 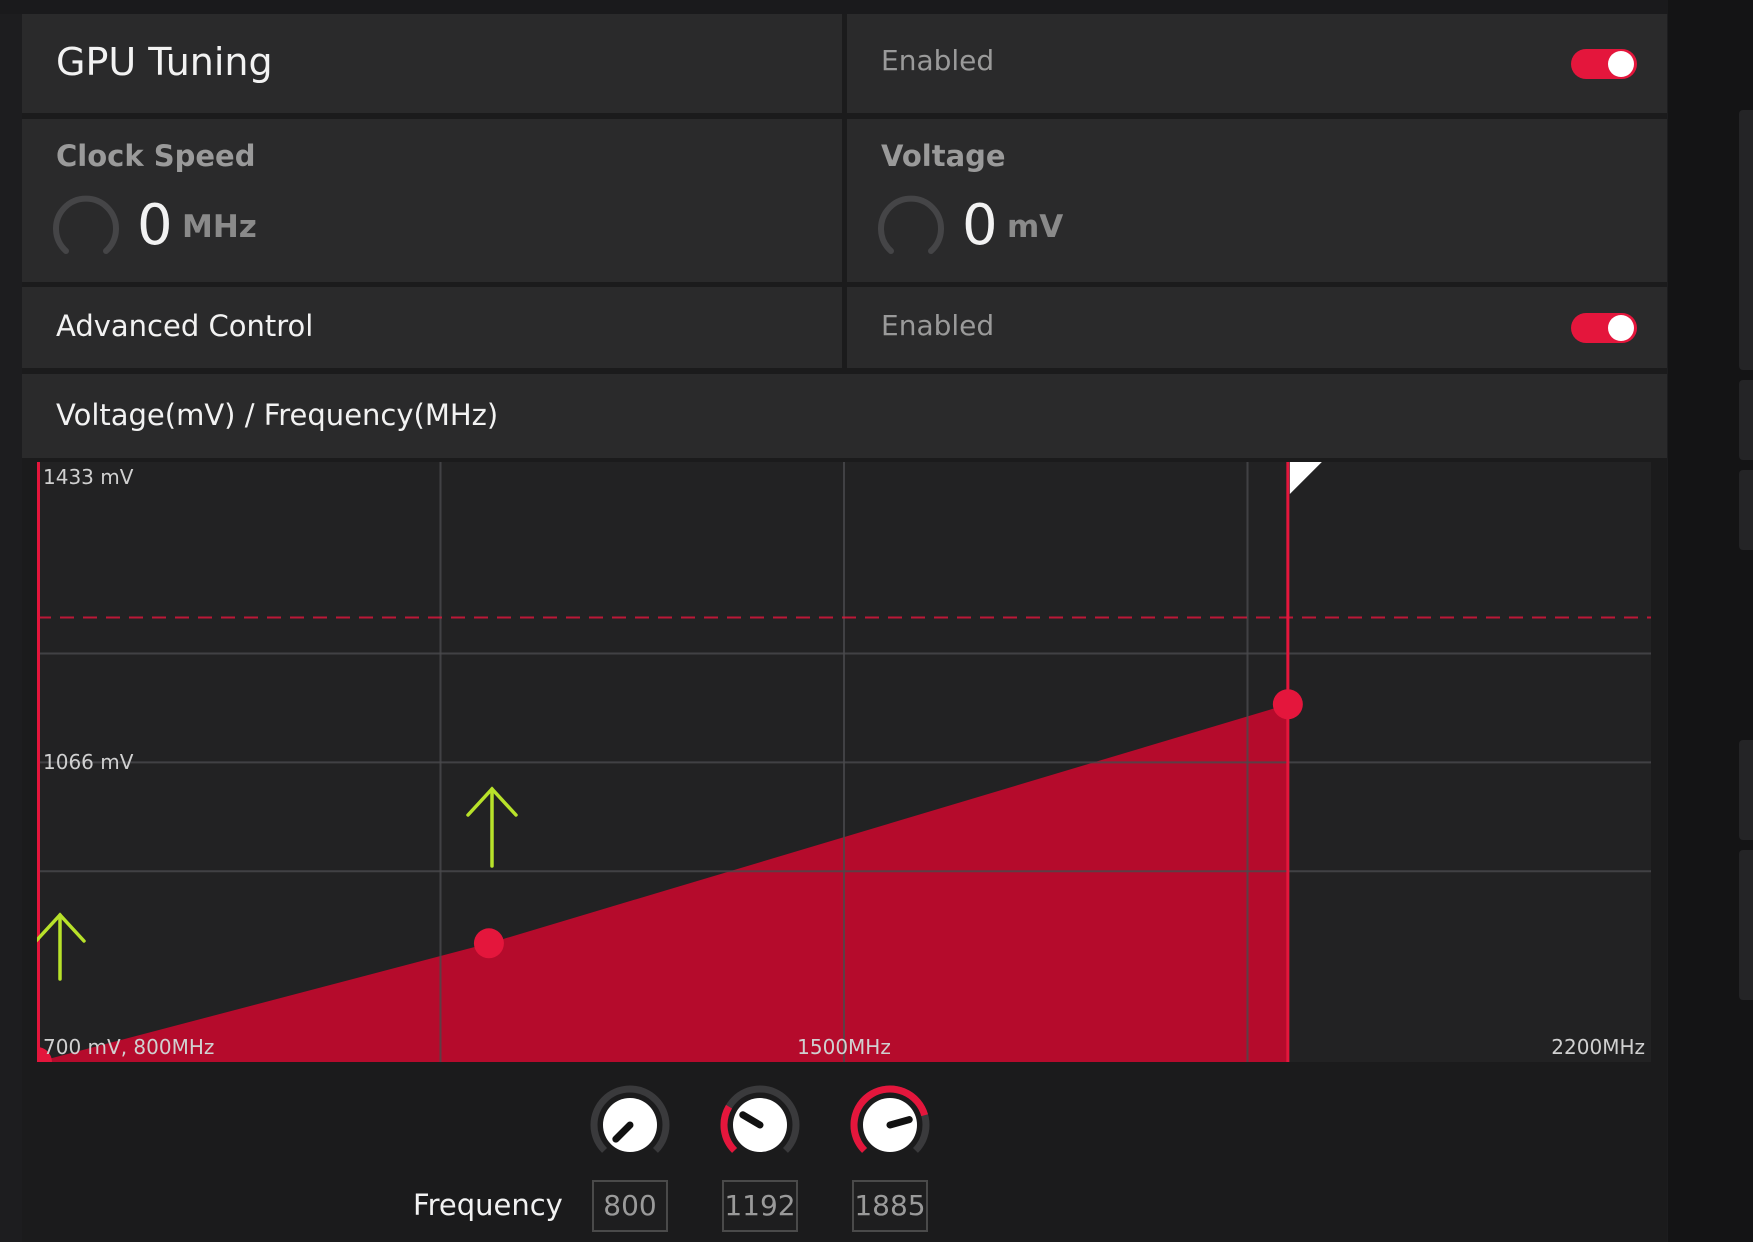 What do you see at coordinates (630, 1206) in the screenshot?
I see `frequency-value-field: 800` at bounding box center [630, 1206].